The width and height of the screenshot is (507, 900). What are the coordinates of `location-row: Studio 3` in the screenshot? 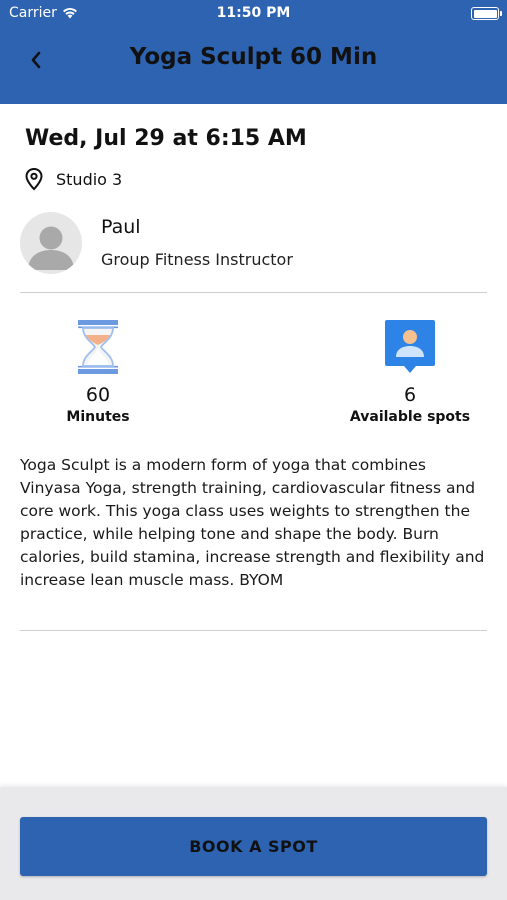 It's located at (73, 179).